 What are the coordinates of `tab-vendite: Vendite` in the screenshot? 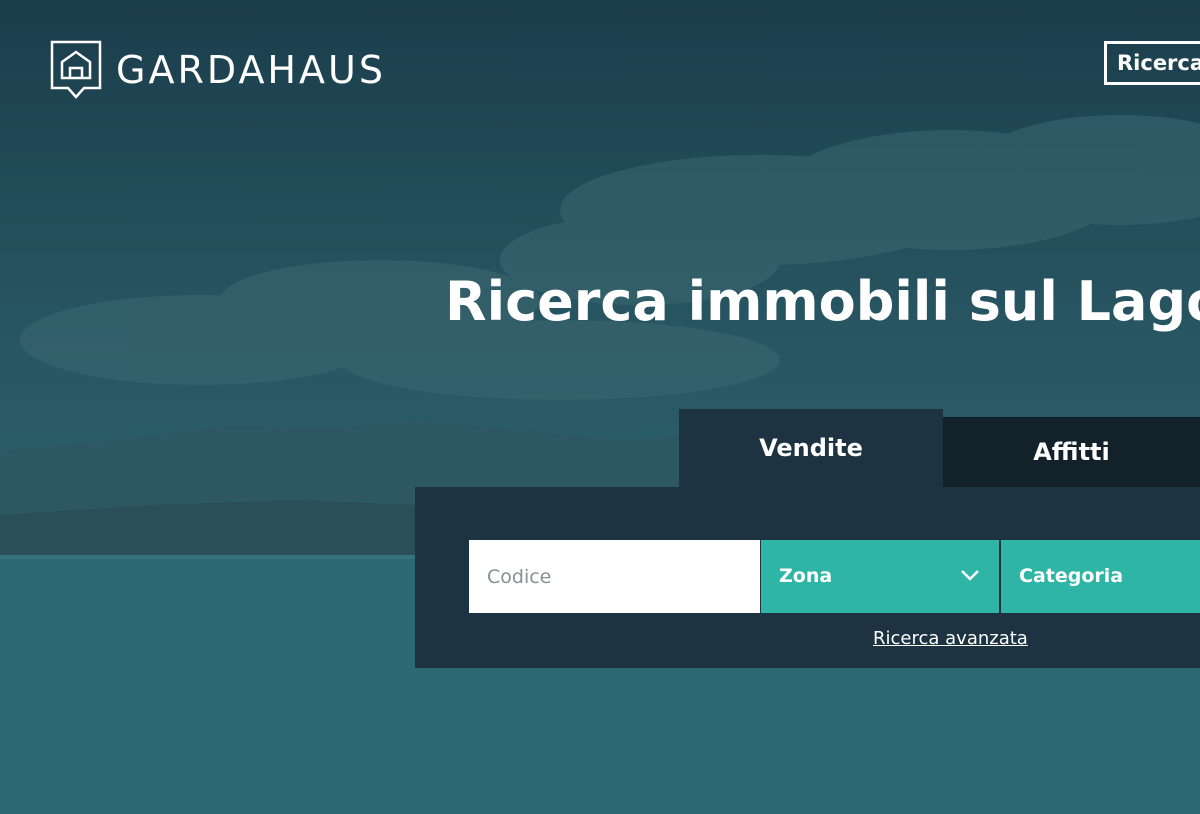 It's located at (811, 449).